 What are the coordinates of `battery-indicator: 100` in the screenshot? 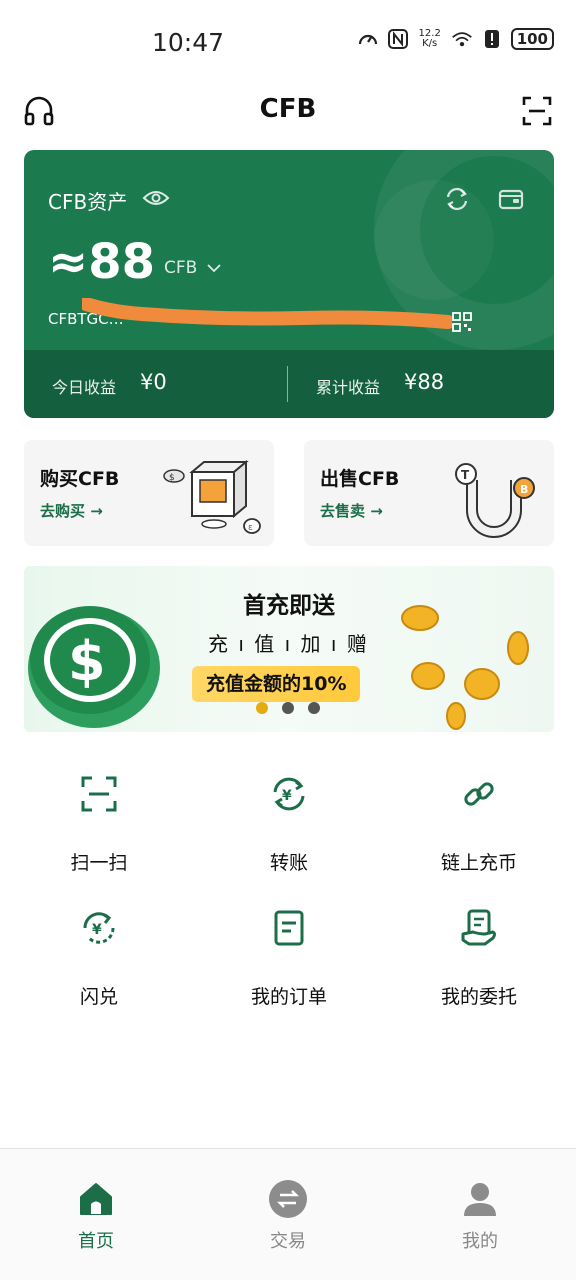 It's located at (532, 39).